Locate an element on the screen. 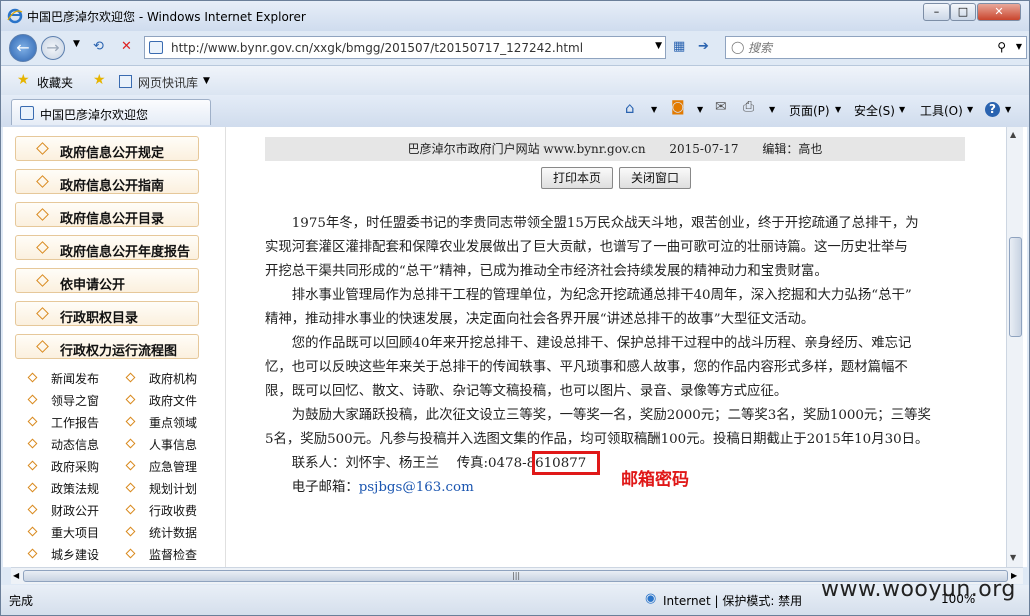 This screenshot has width=1030, height=616. search-dropdown-icon: ▼ is located at coordinates (1019, 46).